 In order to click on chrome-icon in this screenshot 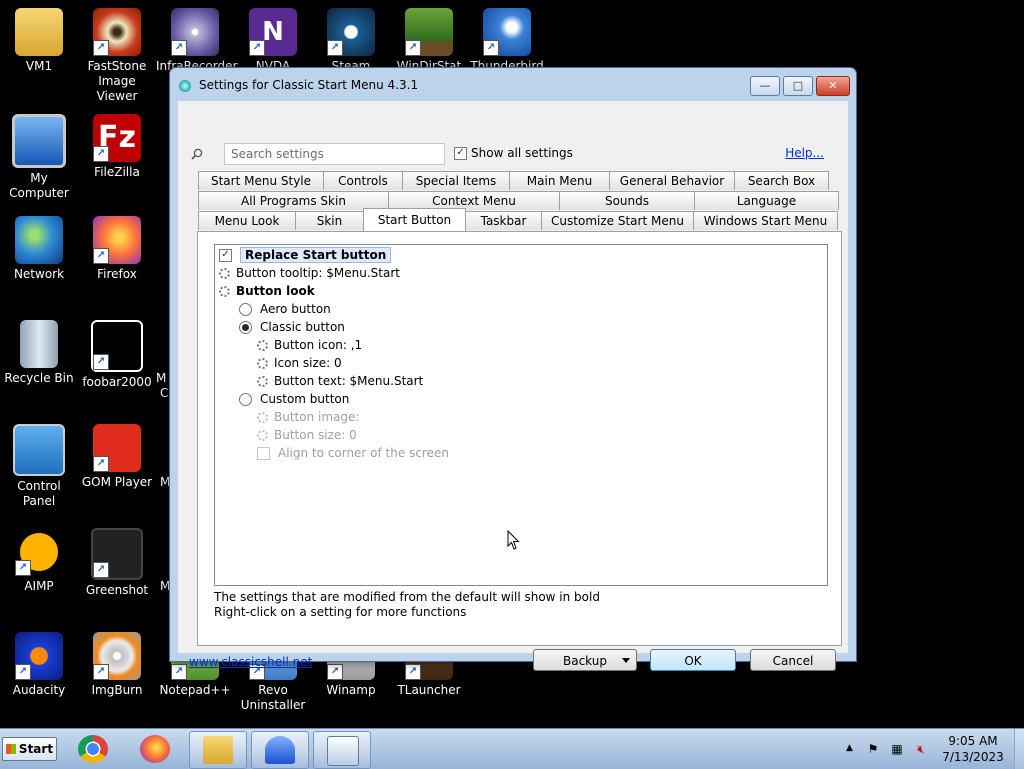, I will do `click(93, 749)`.